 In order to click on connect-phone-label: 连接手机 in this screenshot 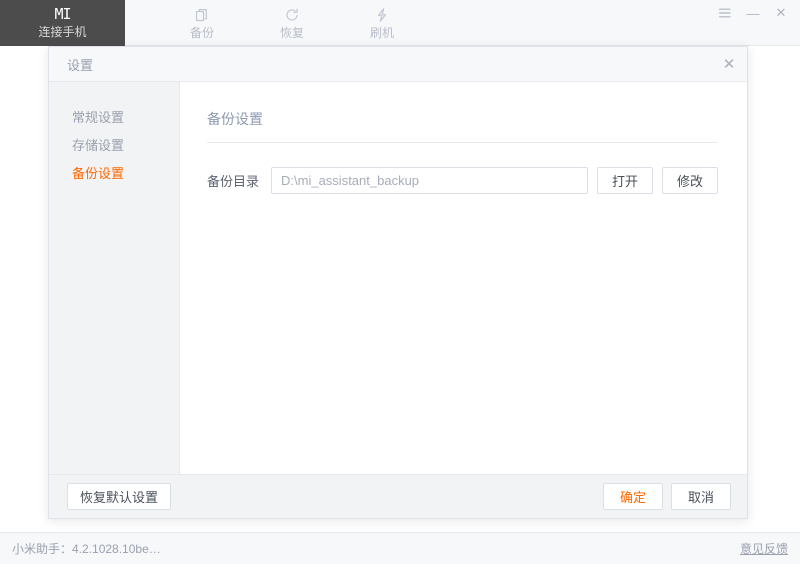, I will do `click(62, 32)`.